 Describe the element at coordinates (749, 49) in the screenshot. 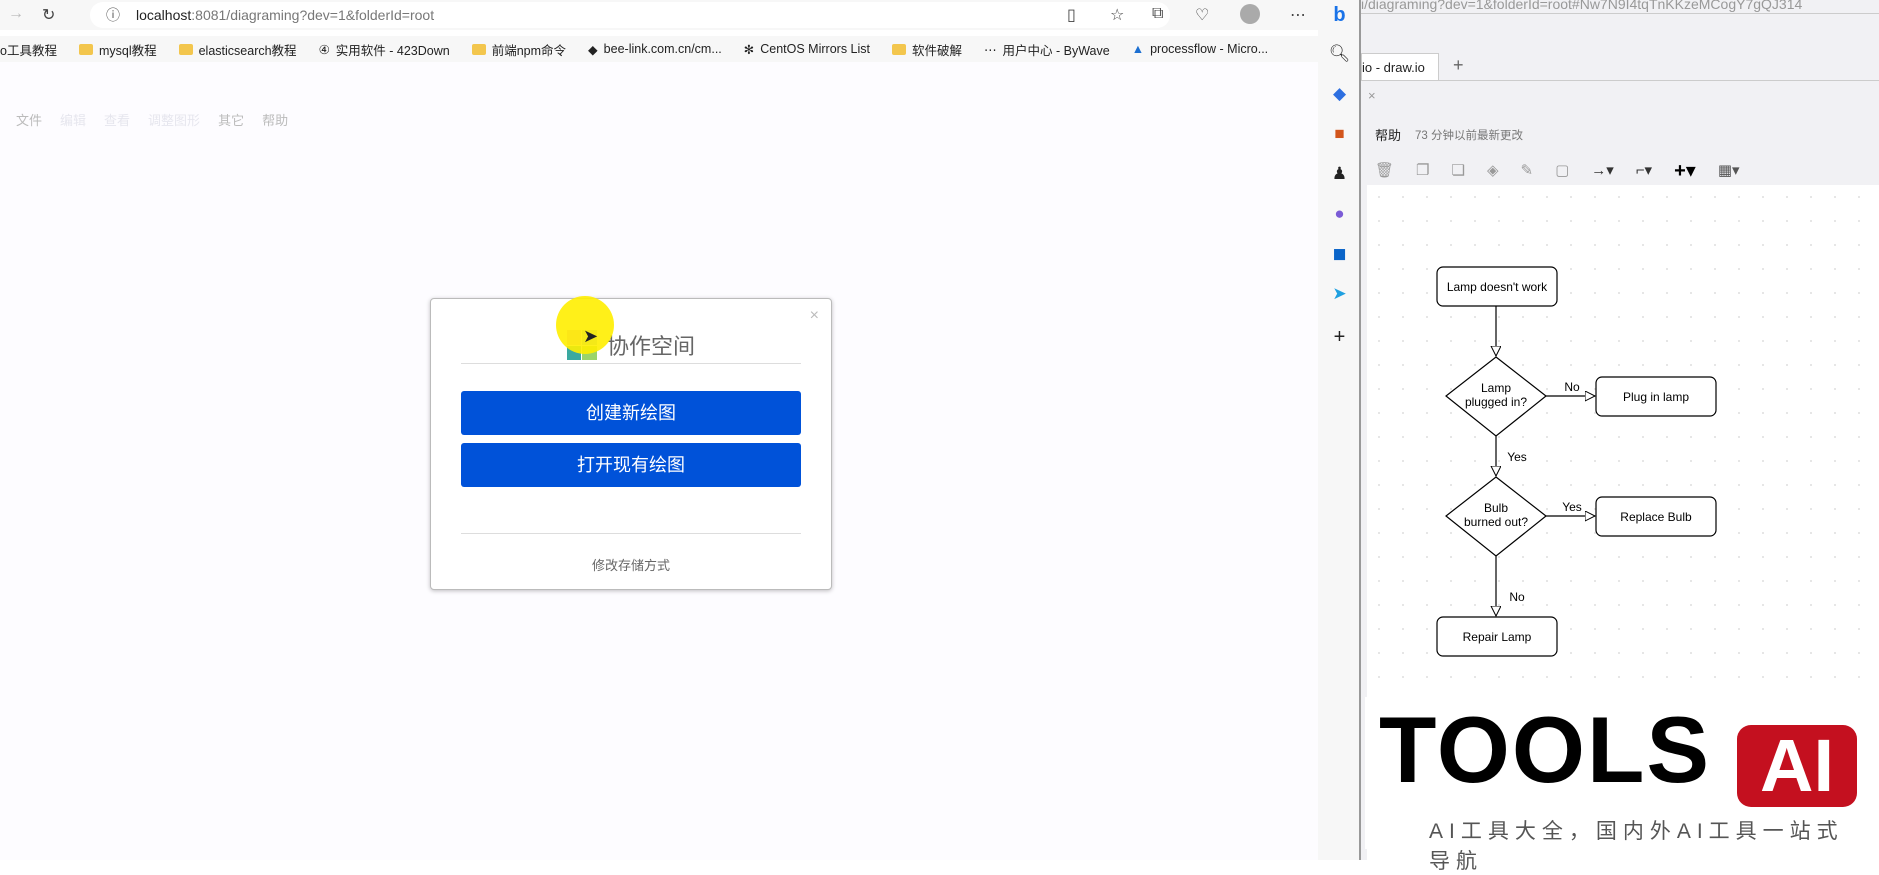

I see `centos-icon: ✻` at that location.